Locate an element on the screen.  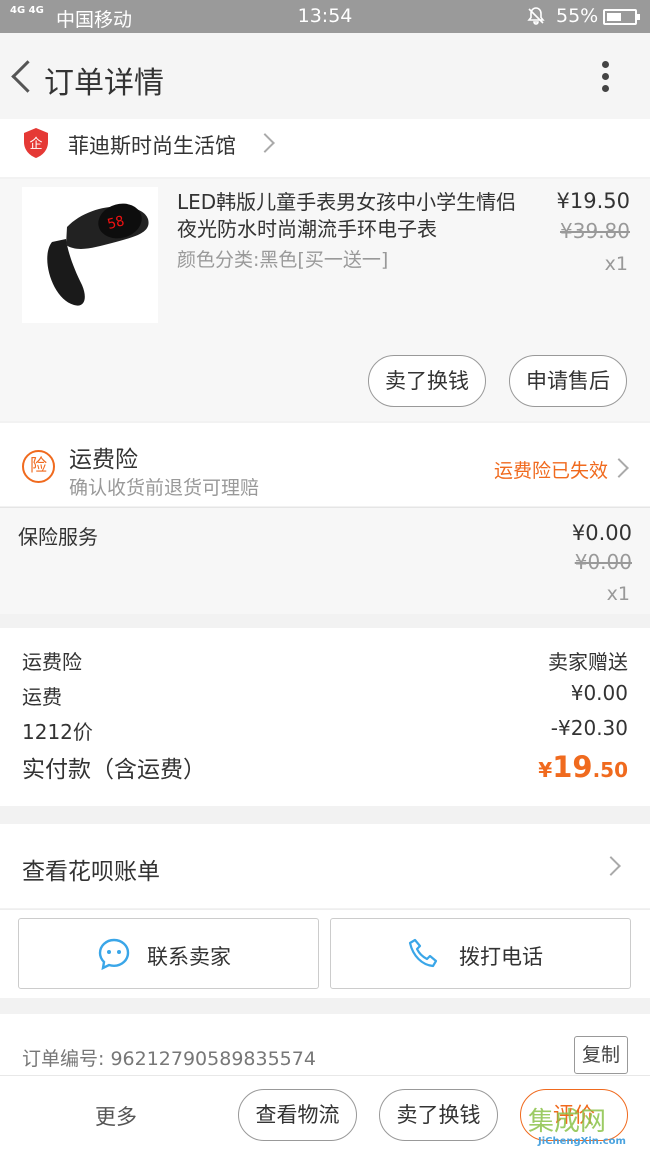
summary-row: 运费险 卖家赠送 is located at coordinates (325, 661).